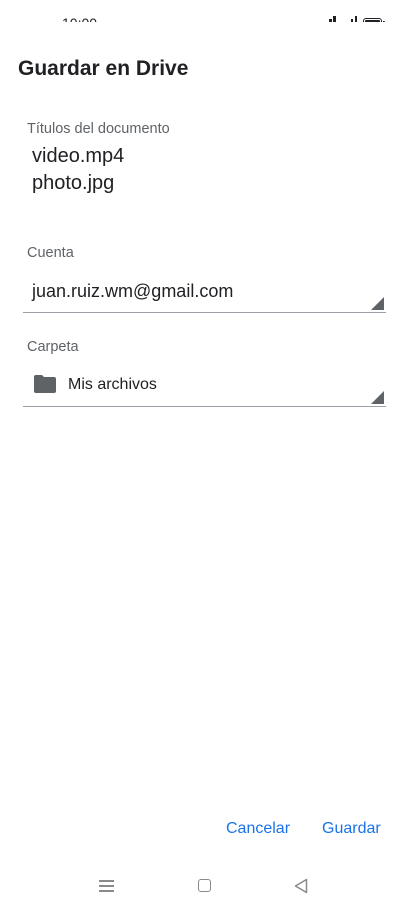 This screenshot has height=911, width=408. I want to click on back-icon, so click(301, 886).